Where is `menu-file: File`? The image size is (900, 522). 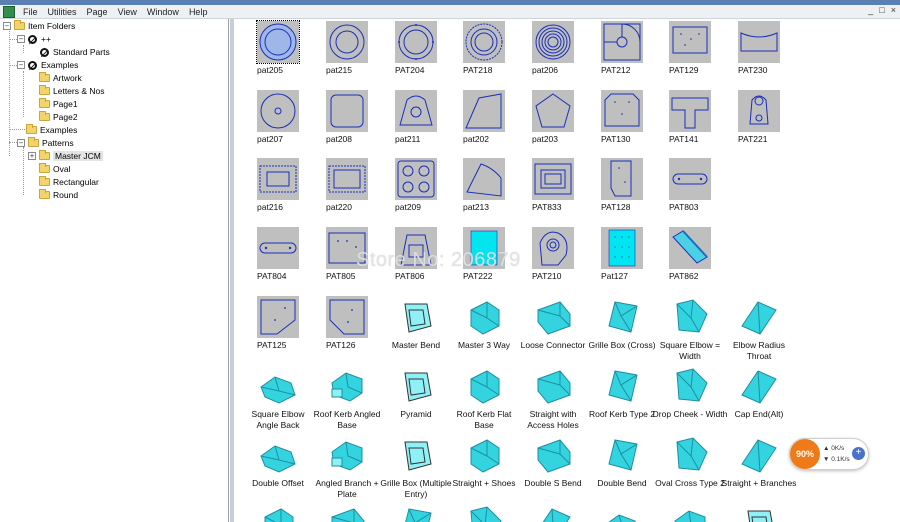
menu-file: File is located at coordinates (30, 12).